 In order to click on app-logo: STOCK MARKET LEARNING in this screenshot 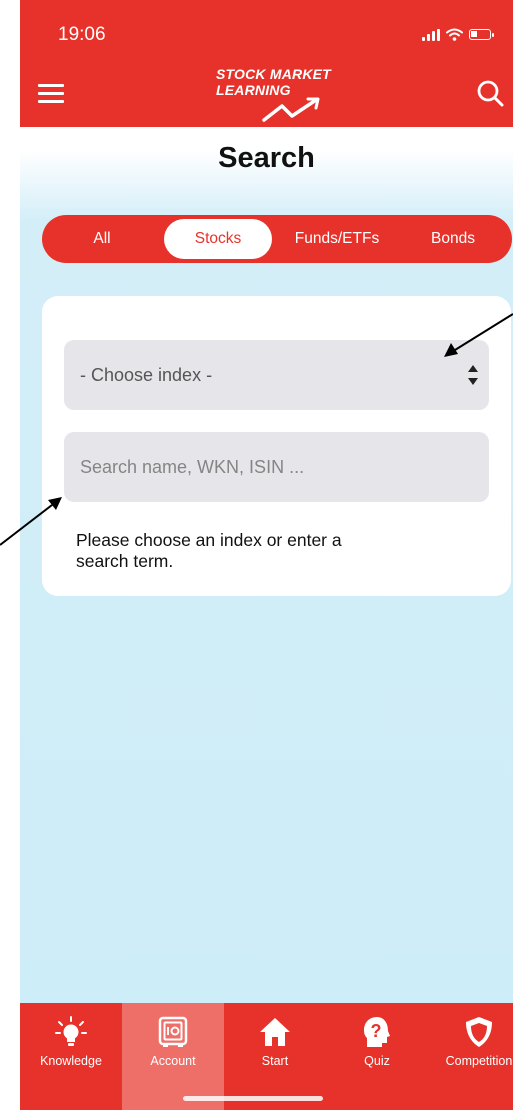, I will do `click(281, 96)`.